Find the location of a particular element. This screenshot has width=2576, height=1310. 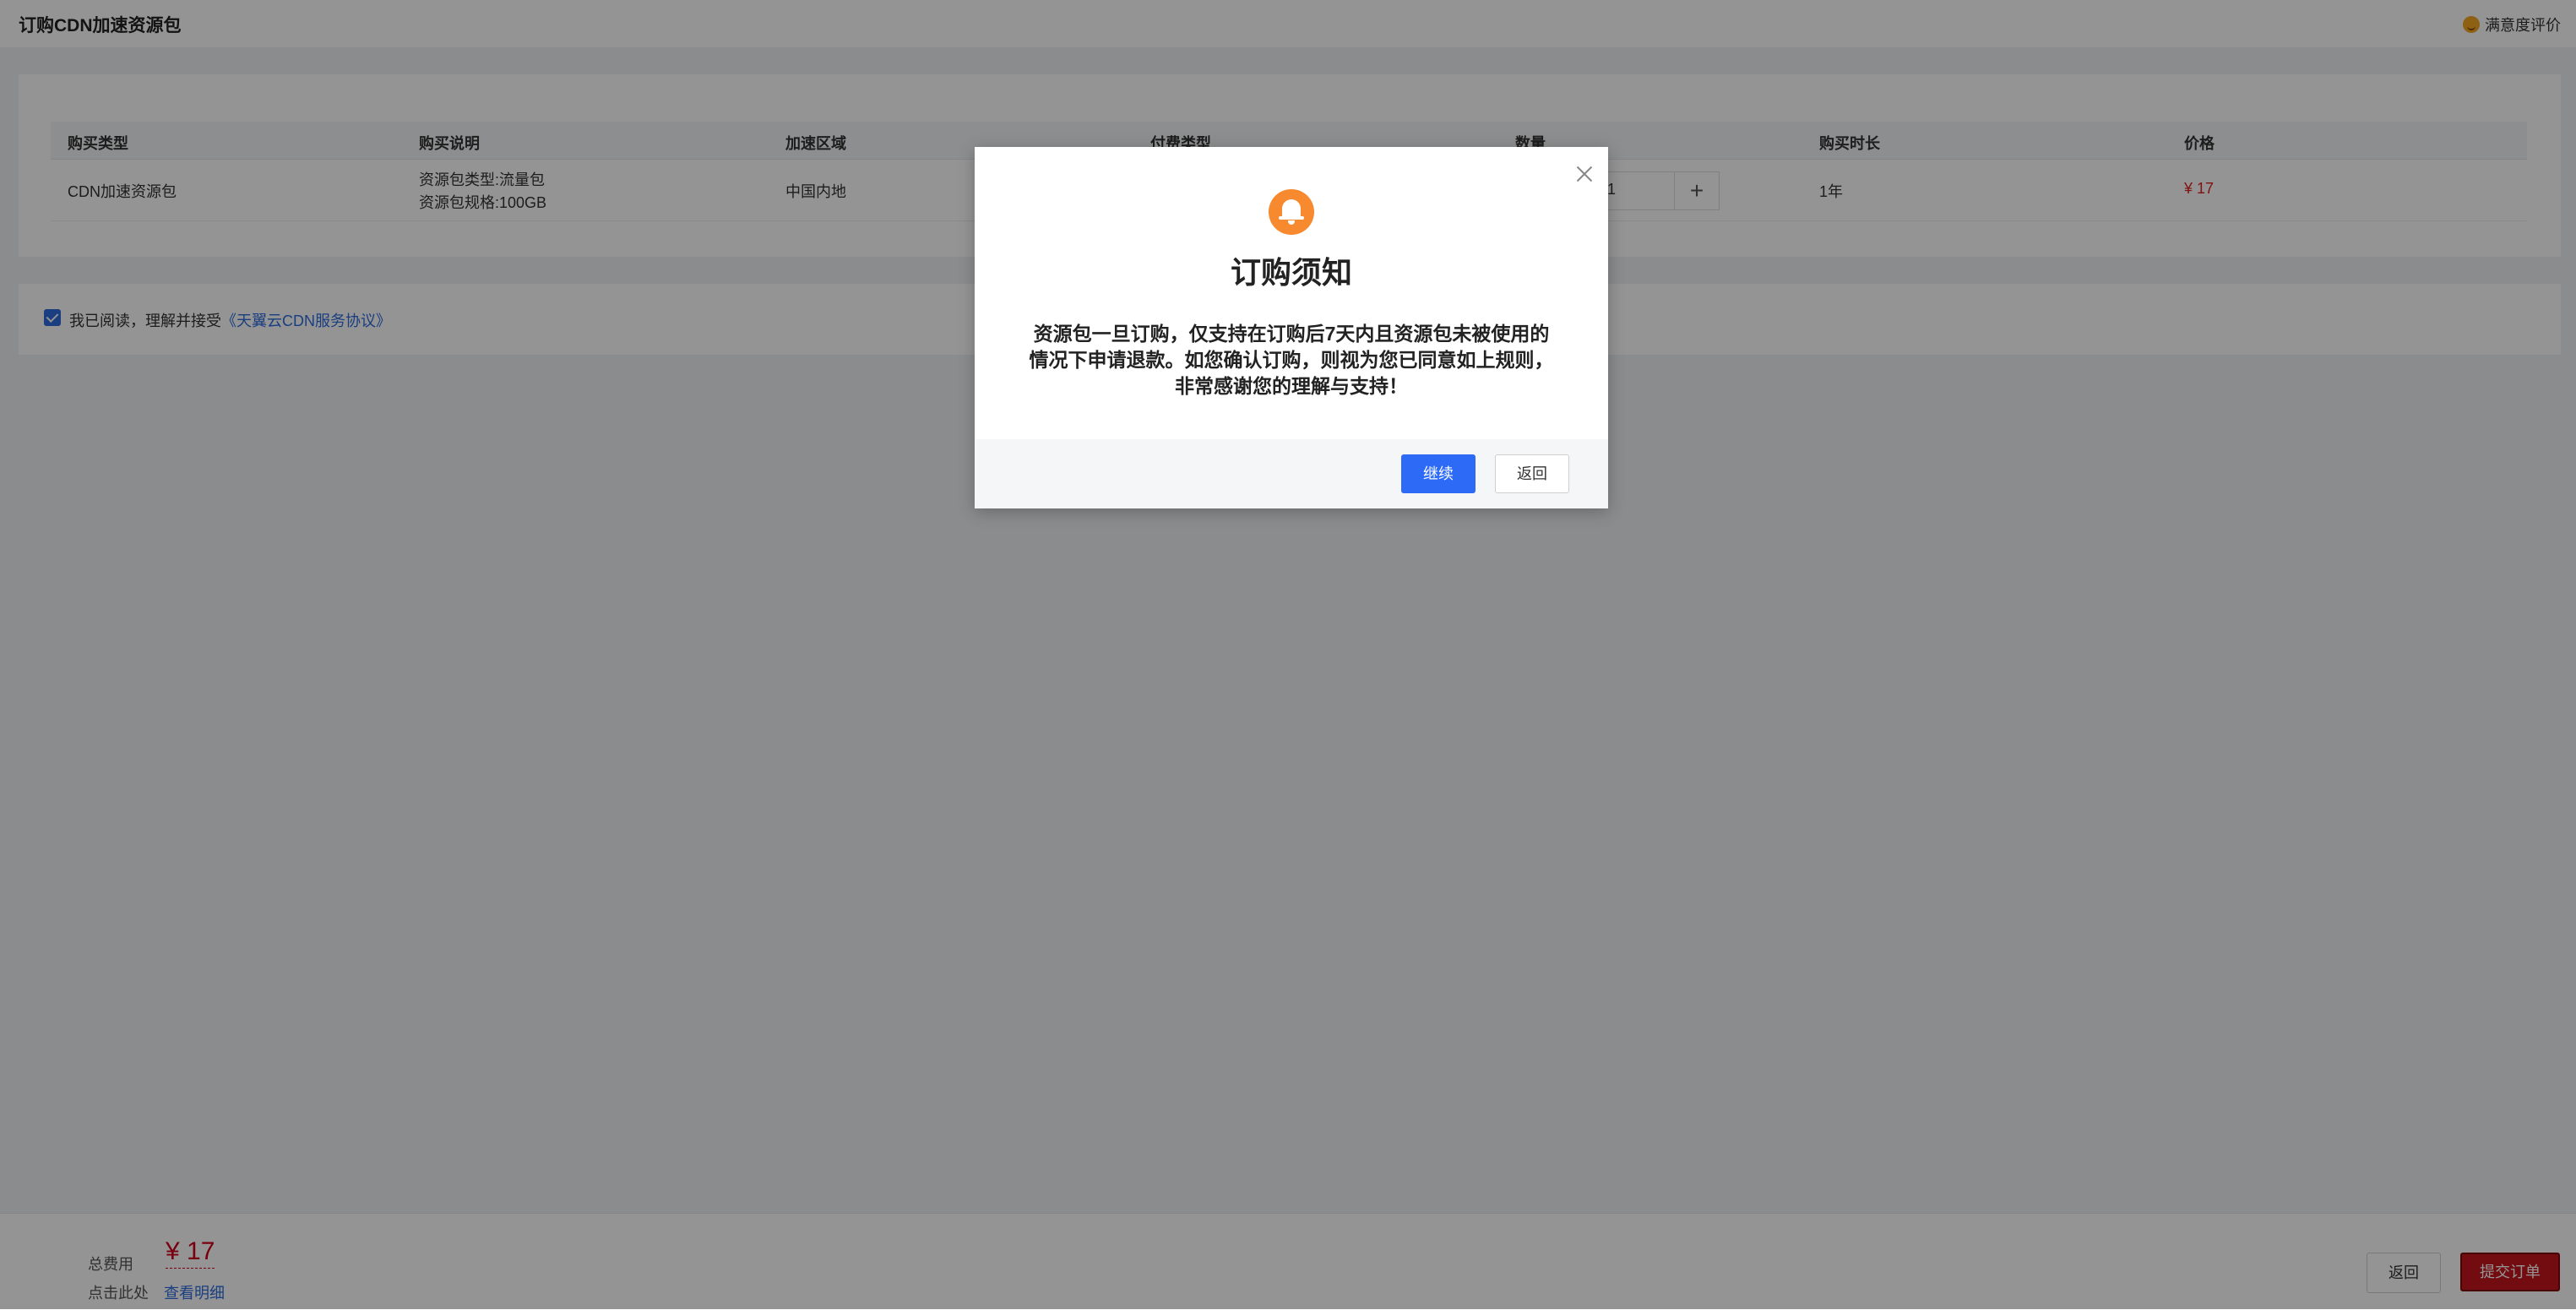

modal-body-line: 情况下申请退款。如您确认订购，则视为您已同意如上规则， is located at coordinates (1291, 360).